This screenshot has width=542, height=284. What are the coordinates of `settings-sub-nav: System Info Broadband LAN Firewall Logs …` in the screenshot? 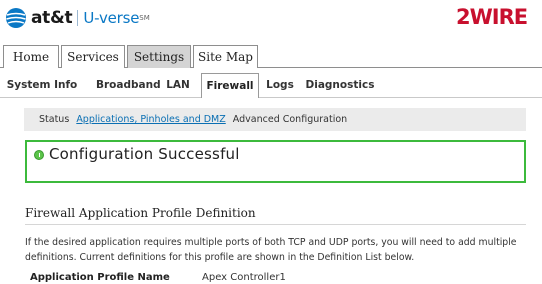 It's located at (271, 83).